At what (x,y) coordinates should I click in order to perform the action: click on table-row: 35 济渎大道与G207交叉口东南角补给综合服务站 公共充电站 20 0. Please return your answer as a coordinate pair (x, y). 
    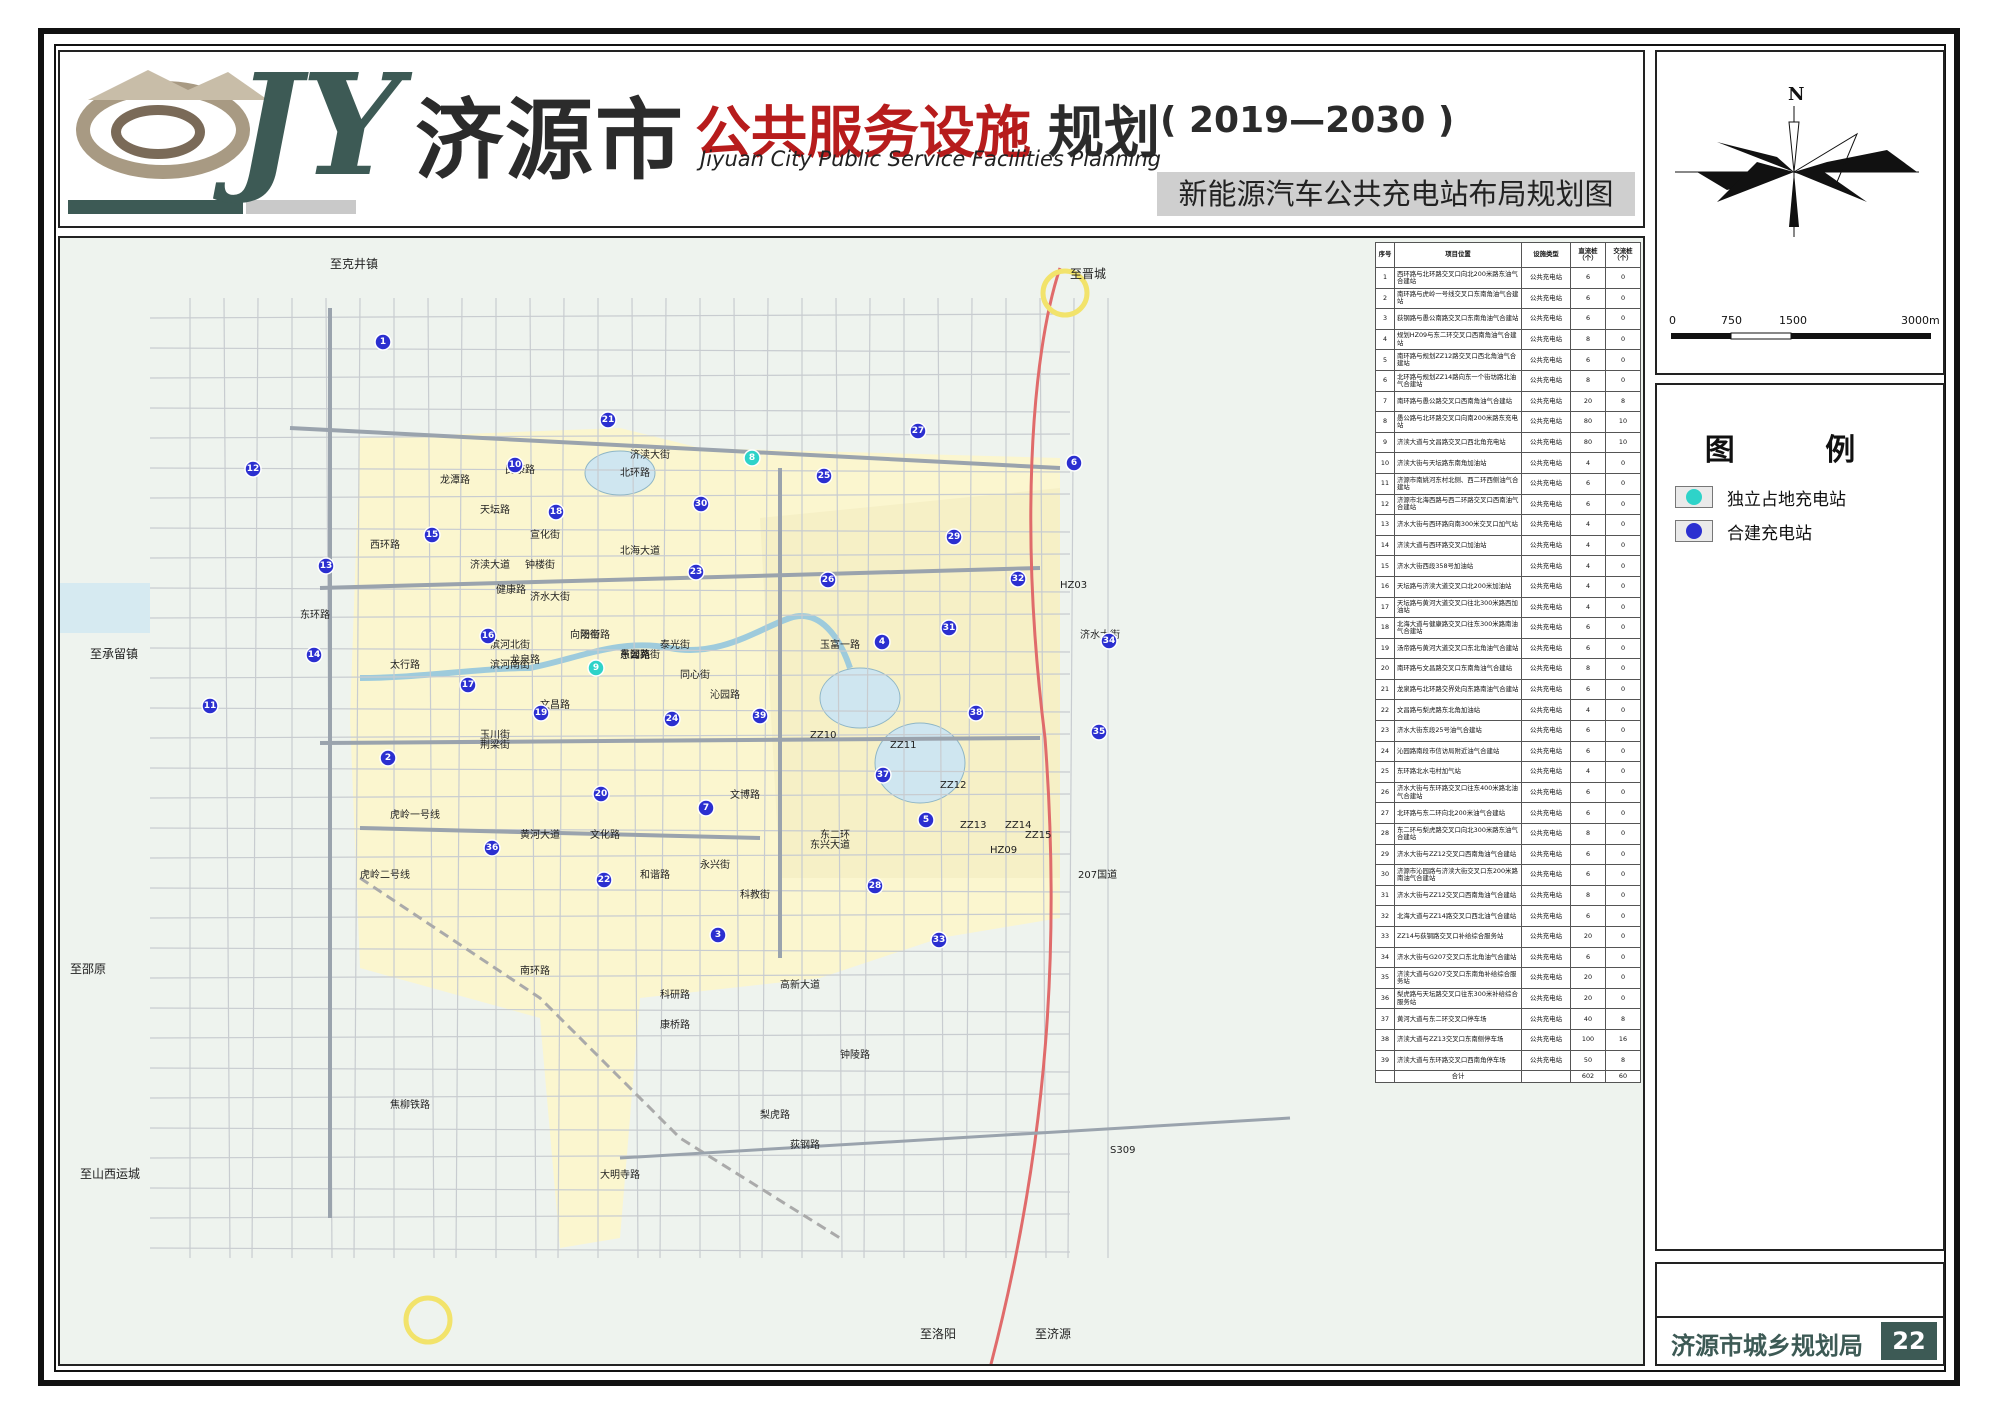
    Looking at the image, I should click on (1508, 978).